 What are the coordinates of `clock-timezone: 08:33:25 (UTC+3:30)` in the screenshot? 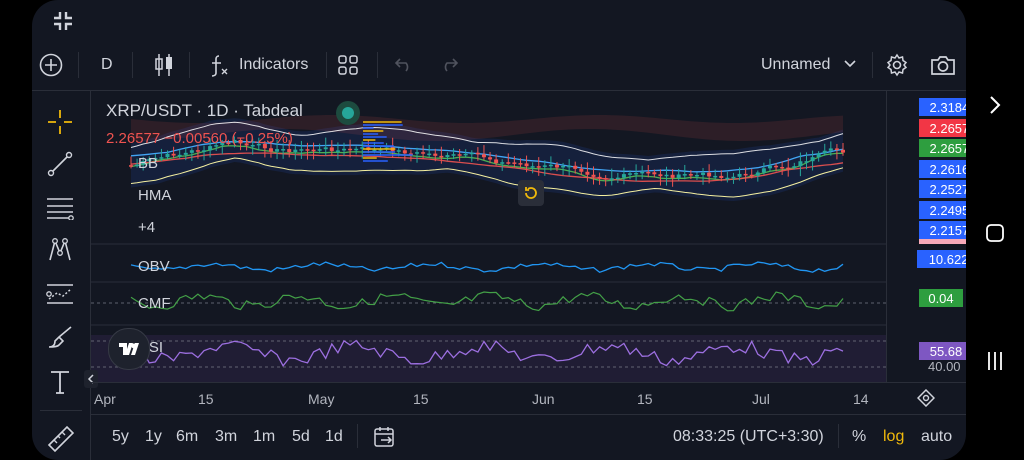 It's located at (748, 437).